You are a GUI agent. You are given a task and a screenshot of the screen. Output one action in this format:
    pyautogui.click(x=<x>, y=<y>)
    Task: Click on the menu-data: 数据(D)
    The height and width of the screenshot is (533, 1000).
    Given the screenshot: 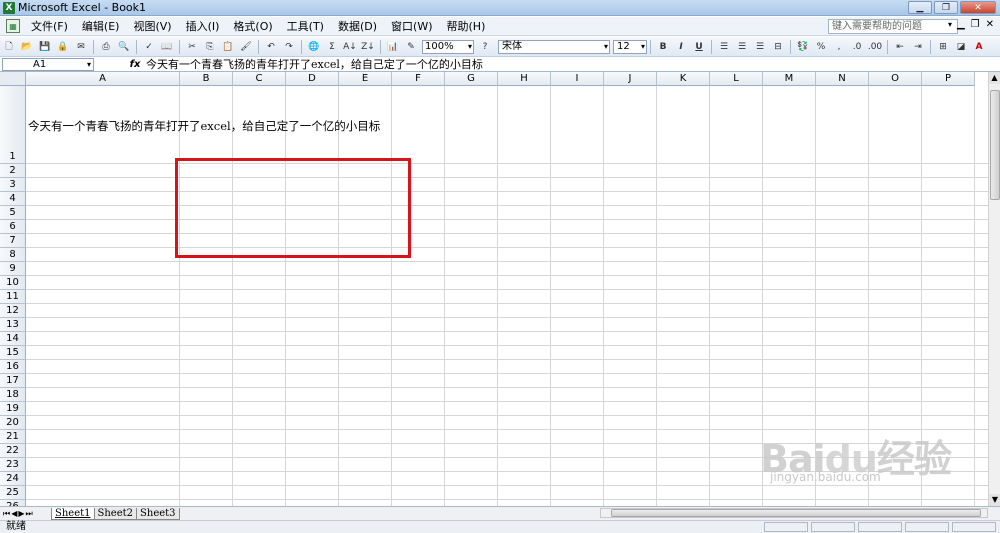 What is the action you would take?
    pyautogui.click(x=357, y=26)
    